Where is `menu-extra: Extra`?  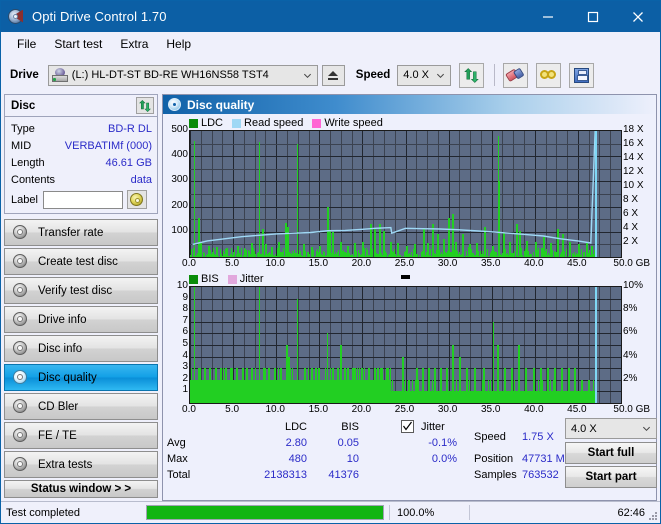 menu-extra: Extra is located at coordinates (134, 44).